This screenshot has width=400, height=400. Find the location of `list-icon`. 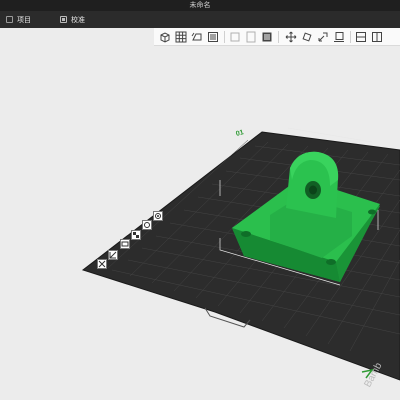

list-icon is located at coordinates (267, 37).